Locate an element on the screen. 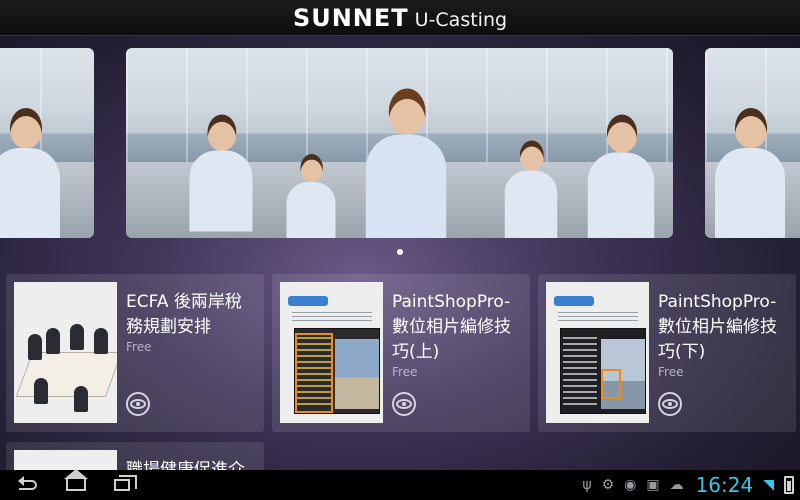 The image size is (800, 500). sync-icon: ◉ is located at coordinates (630, 485).